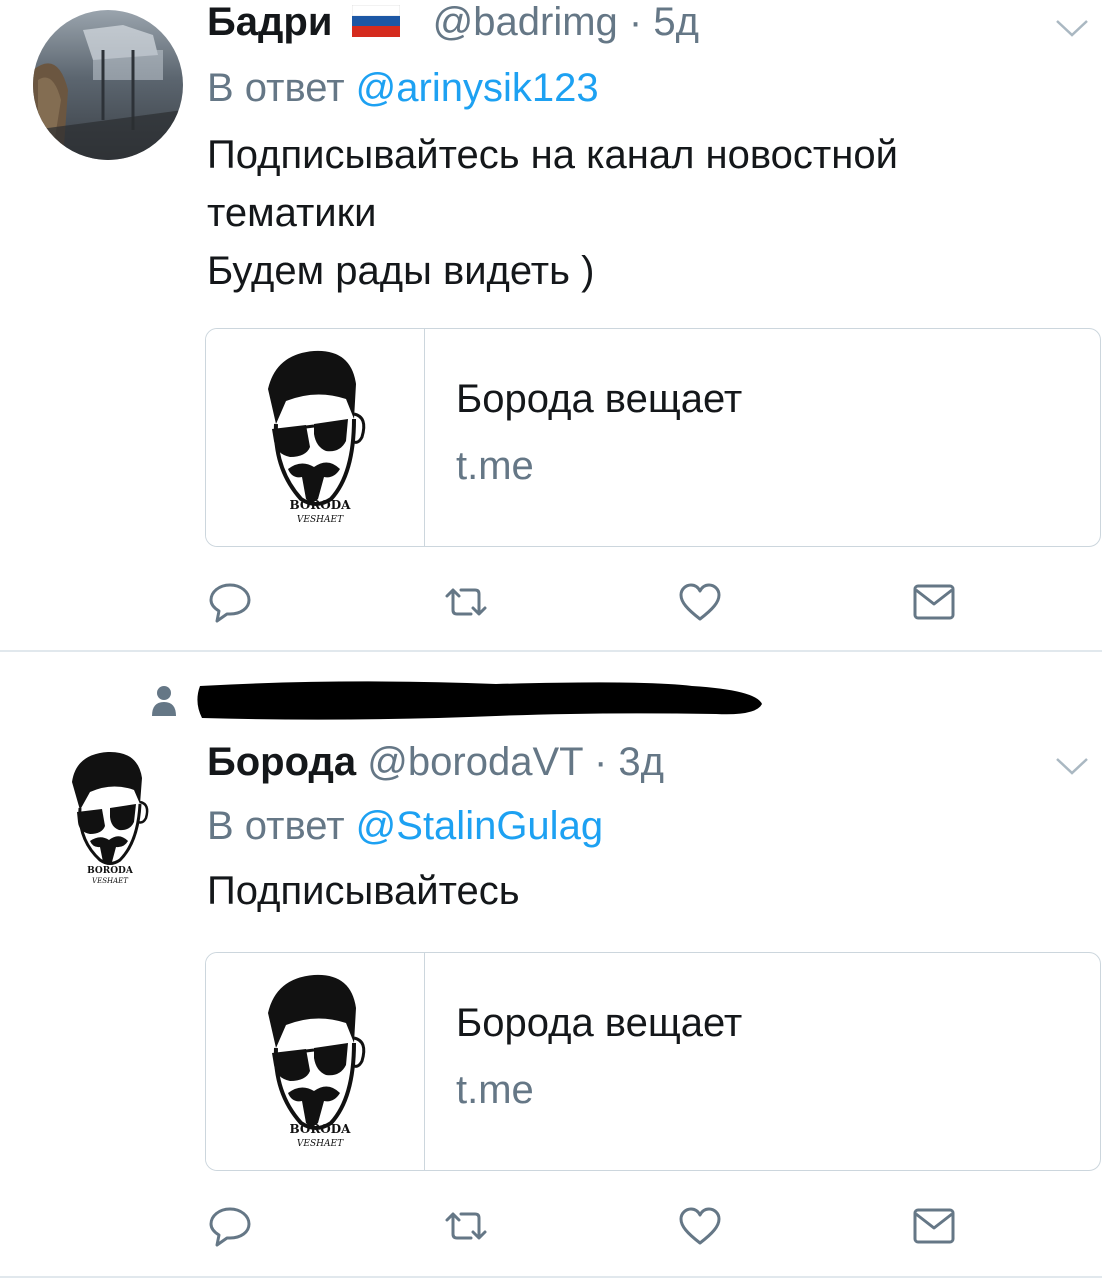 The height and width of the screenshot is (1280, 1102). I want to click on tweet-header: Бадри @badrimg · 5д, so click(453, 22).